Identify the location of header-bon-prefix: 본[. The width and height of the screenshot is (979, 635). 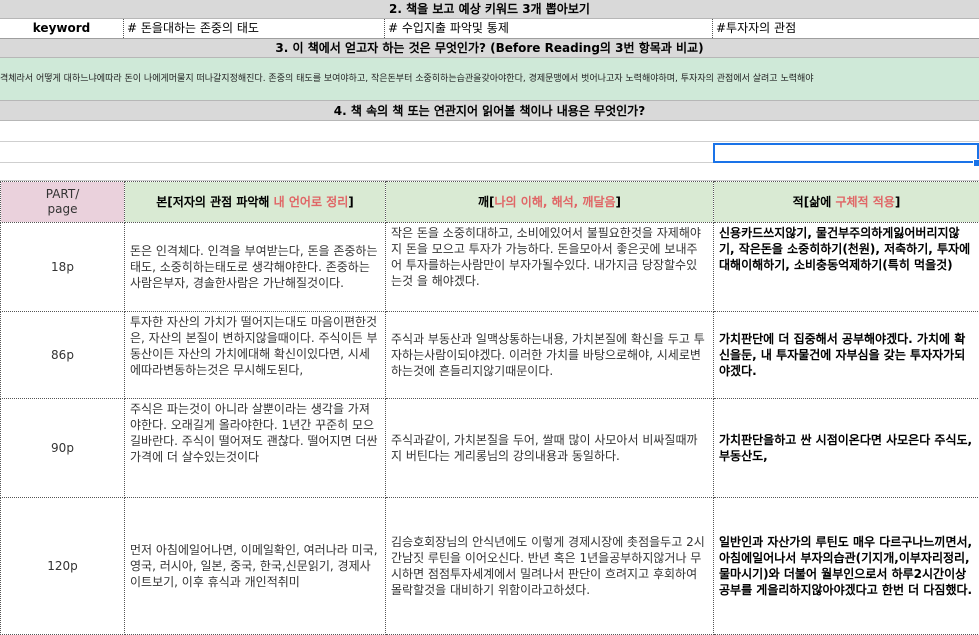
(164, 202).